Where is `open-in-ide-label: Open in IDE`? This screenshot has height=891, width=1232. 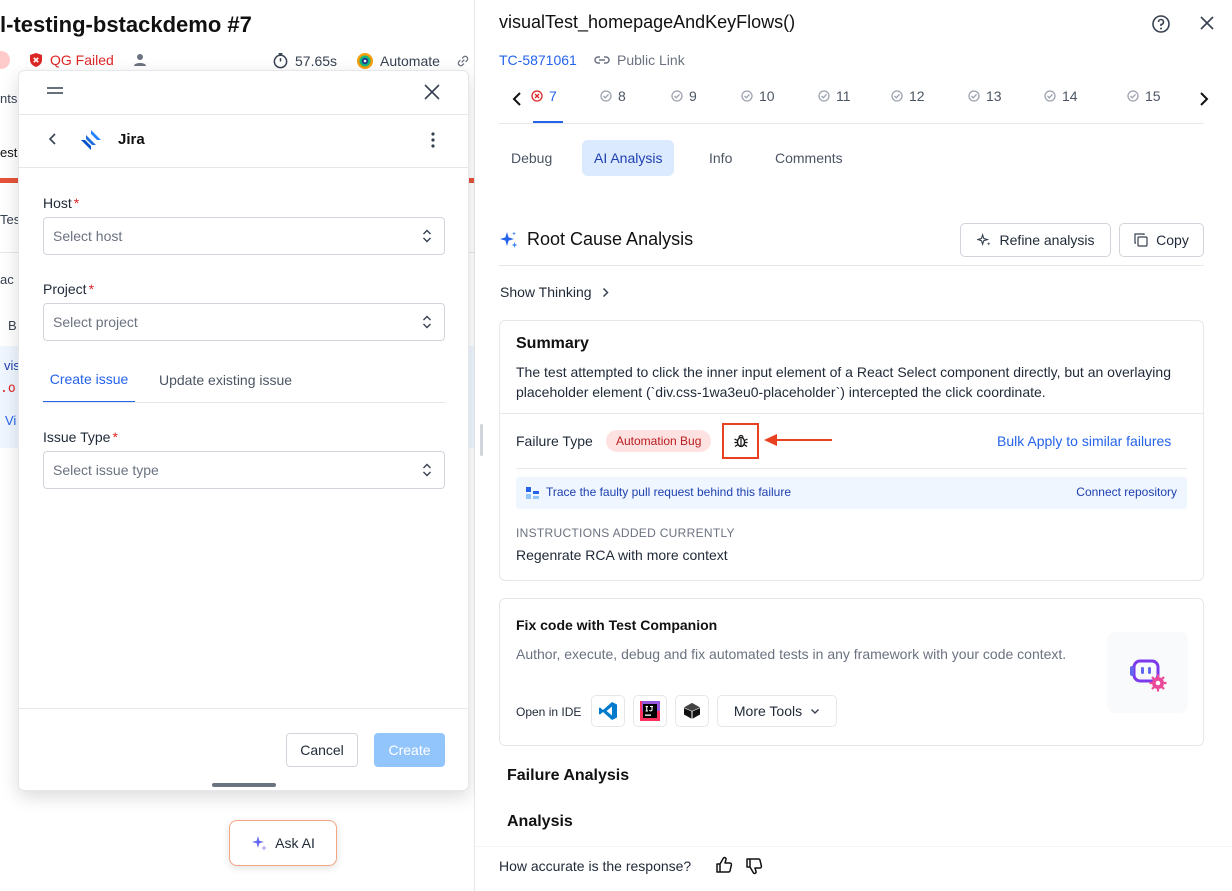
open-in-ide-label: Open in IDE is located at coordinates (549, 712).